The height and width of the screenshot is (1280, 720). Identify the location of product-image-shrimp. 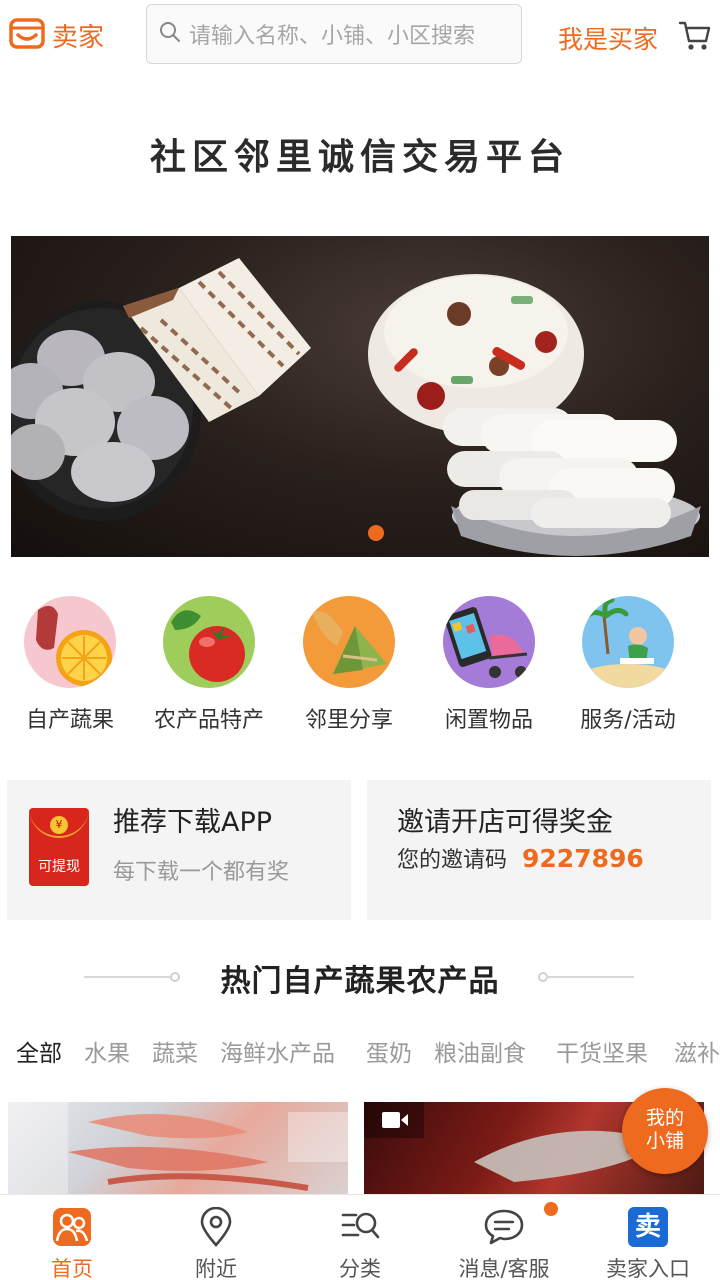
(178, 1148).